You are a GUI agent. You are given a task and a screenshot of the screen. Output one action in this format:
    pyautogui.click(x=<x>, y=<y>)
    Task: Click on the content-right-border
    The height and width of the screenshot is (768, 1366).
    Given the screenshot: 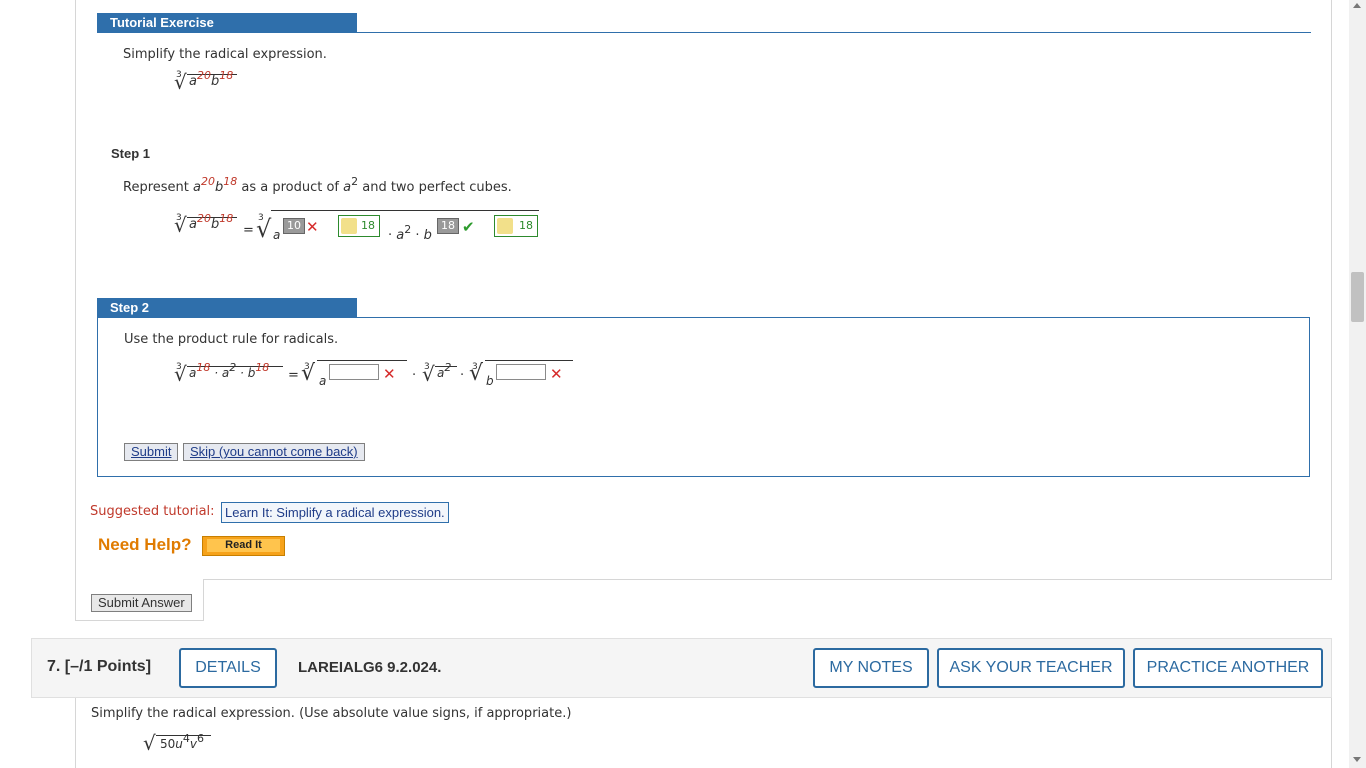 What is the action you would take?
    pyautogui.click(x=1331, y=290)
    